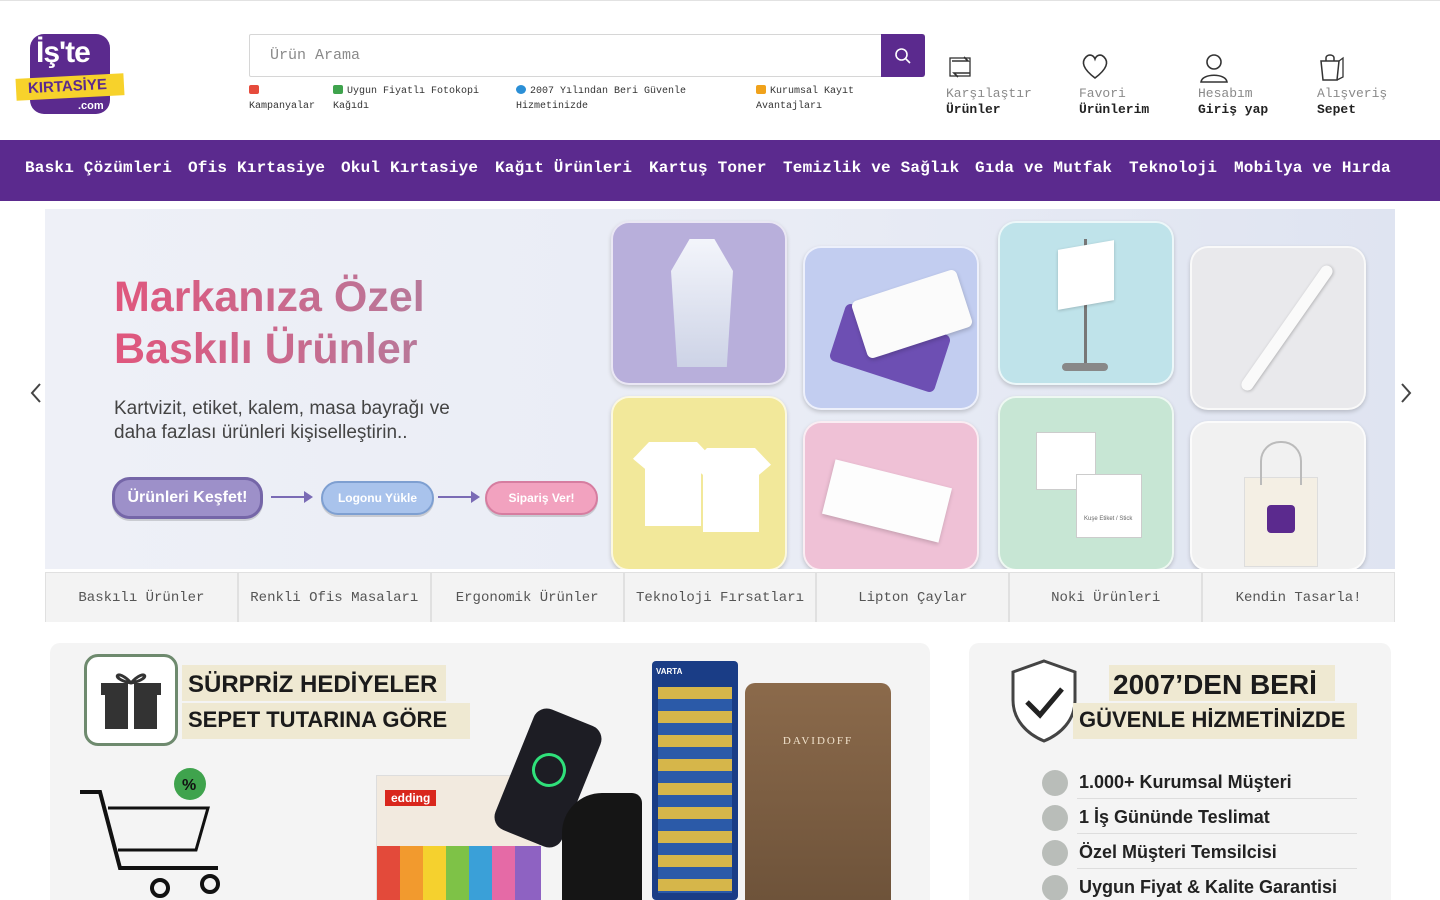 The width and height of the screenshot is (1440, 900). I want to click on tile-tshirts, so click(699, 482).